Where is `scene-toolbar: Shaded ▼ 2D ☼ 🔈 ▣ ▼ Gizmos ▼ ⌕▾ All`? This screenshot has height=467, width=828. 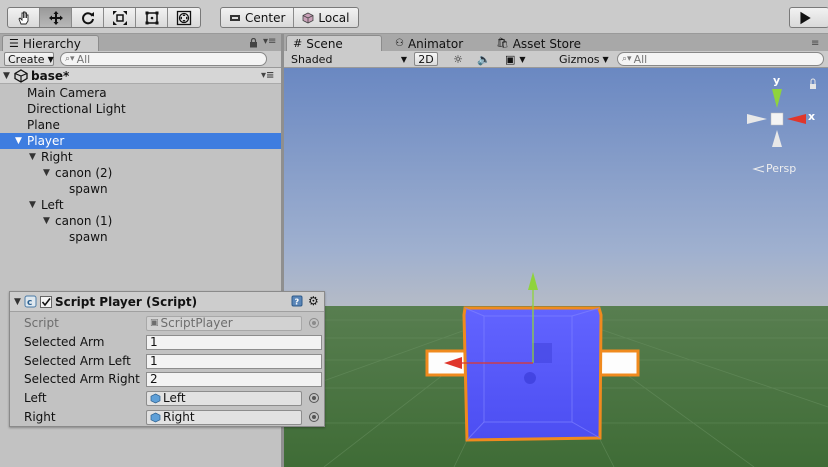 scene-toolbar: Shaded ▼ 2D ☼ 🔈 ▣ ▼ Gizmos ▼ ⌕▾ All is located at coordinates (556, 59).